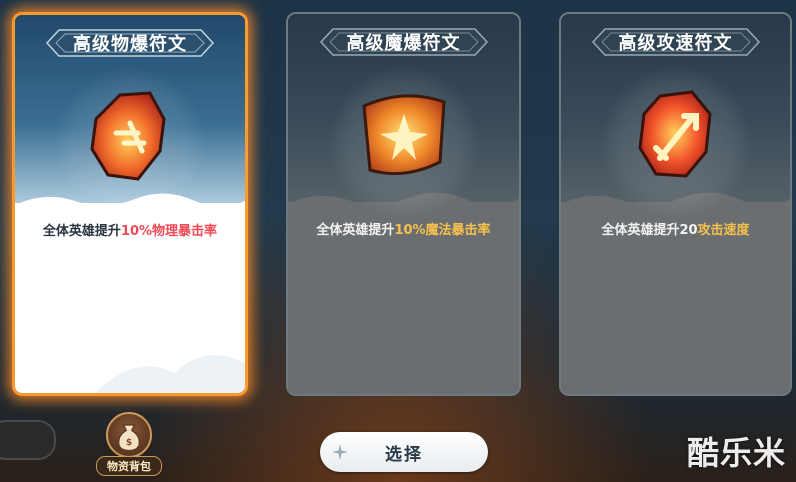 The image size is (796, 482). I want to click on bag-icon: $, so click(129, 435).